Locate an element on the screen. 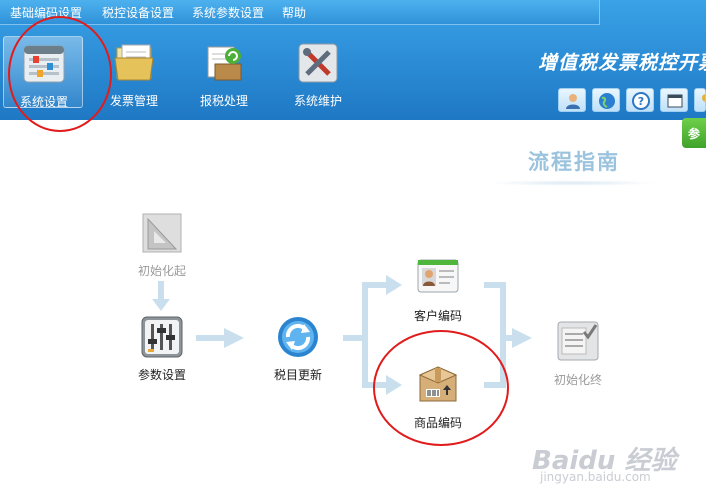 This screenshot has width=706, height=496. watermark-url: jingyan.baidu.com is located at coordinates (595, 477).